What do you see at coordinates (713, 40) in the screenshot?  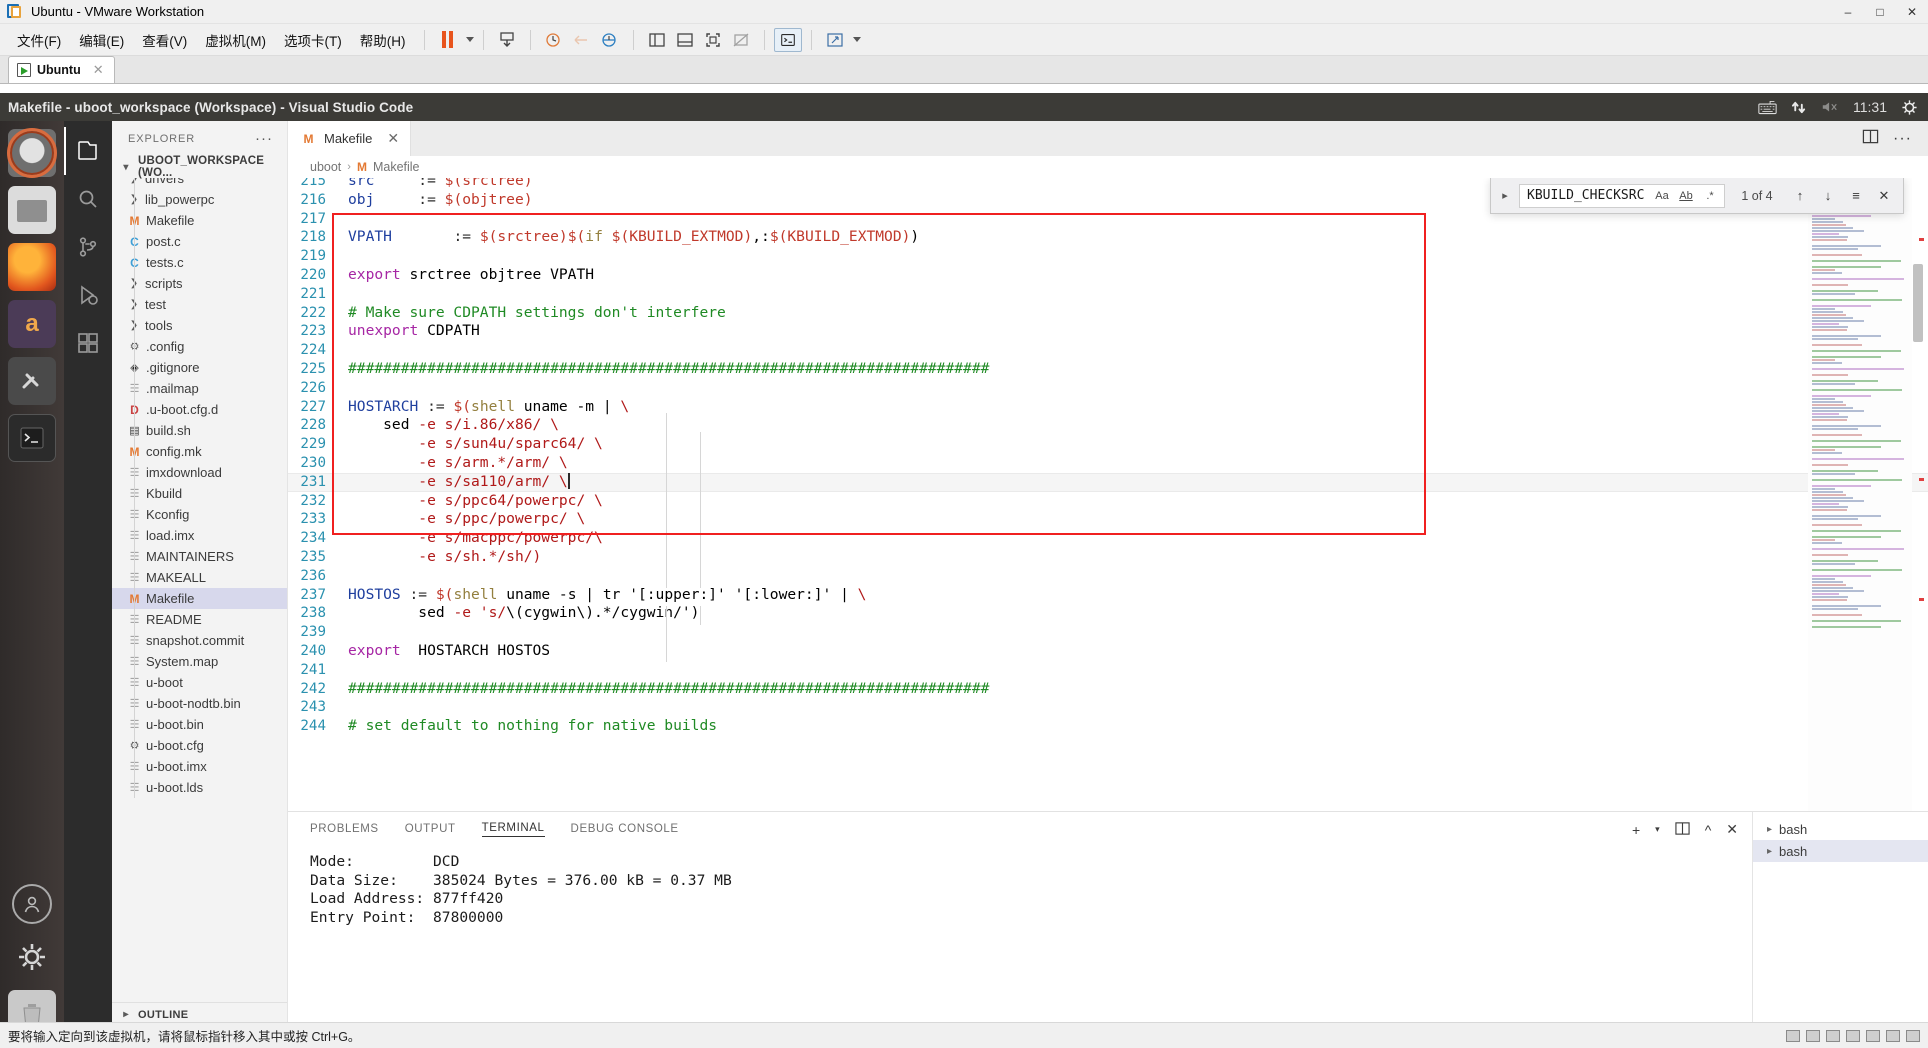 I see `full-screen-icon` at bounding box center [713, 40].